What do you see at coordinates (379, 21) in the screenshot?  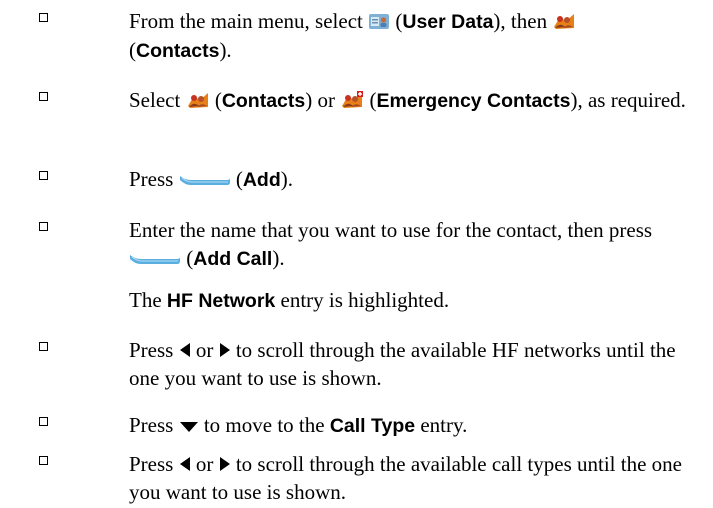 I see `user-data-icon` at bounding box center [379, 21].